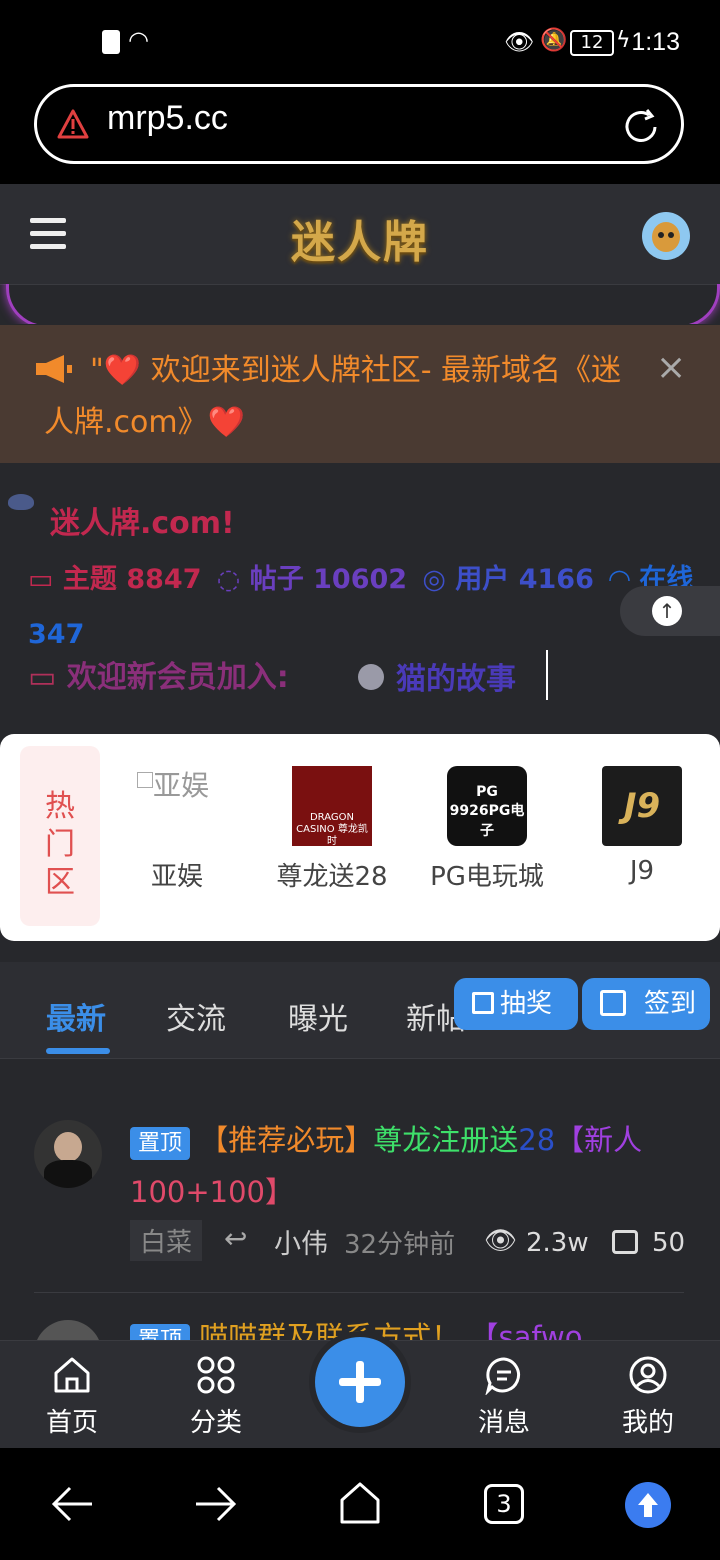 Image resolution: width=720 pixels, height=1560 pixels. I want to click on title-part: 100+100】, so click(212, 1192).